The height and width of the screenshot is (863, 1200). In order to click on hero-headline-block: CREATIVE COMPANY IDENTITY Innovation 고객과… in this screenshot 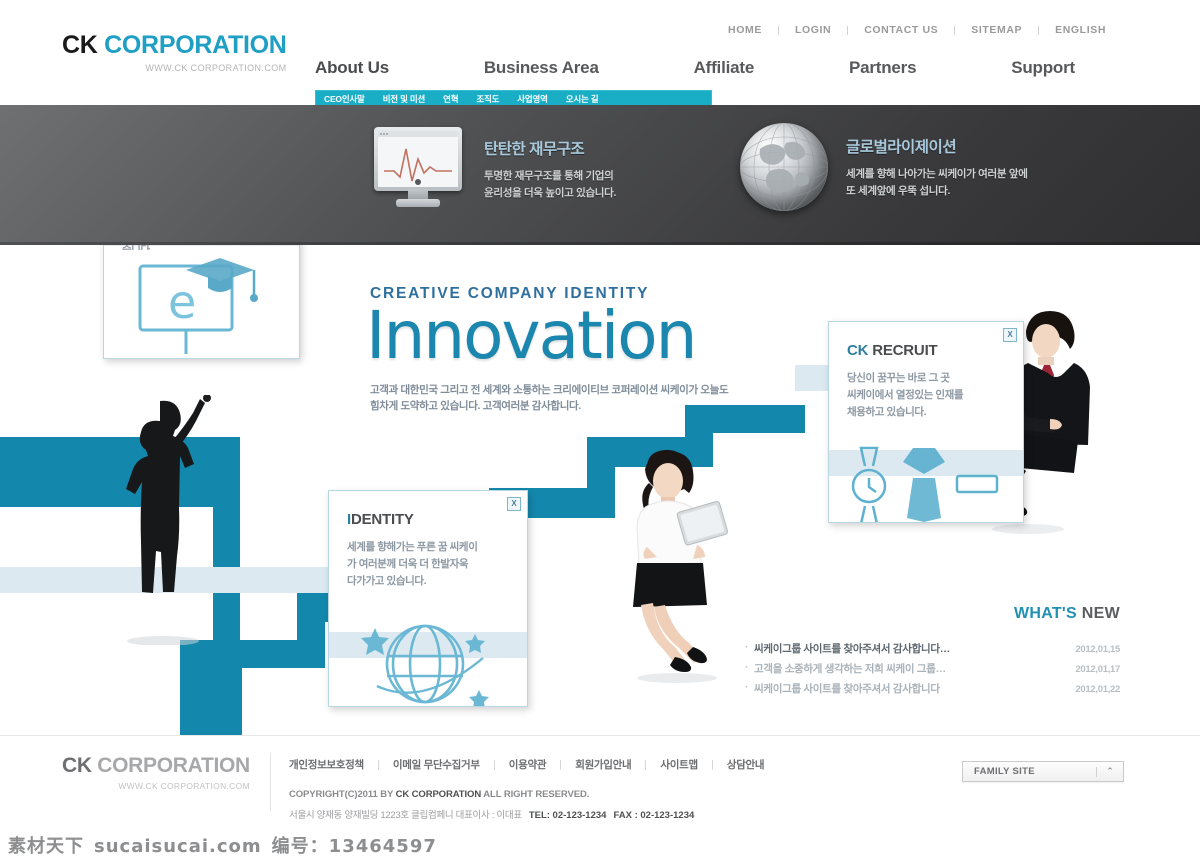, I will do `click(582, 350)`.